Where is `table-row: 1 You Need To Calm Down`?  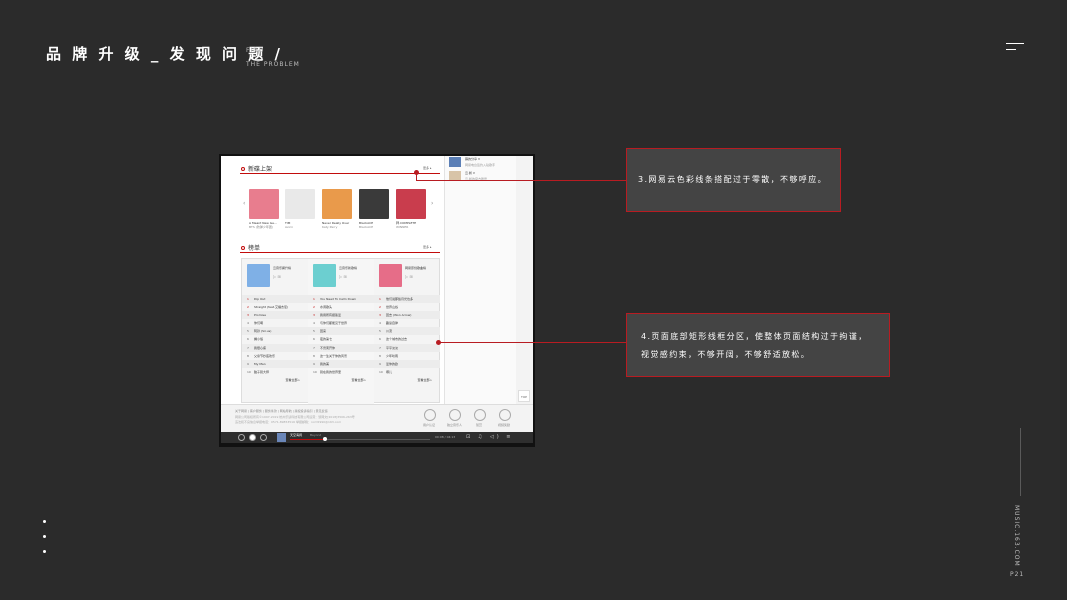
table-row: 1 You Need To Calm Down is located at coordinates (341, 299).